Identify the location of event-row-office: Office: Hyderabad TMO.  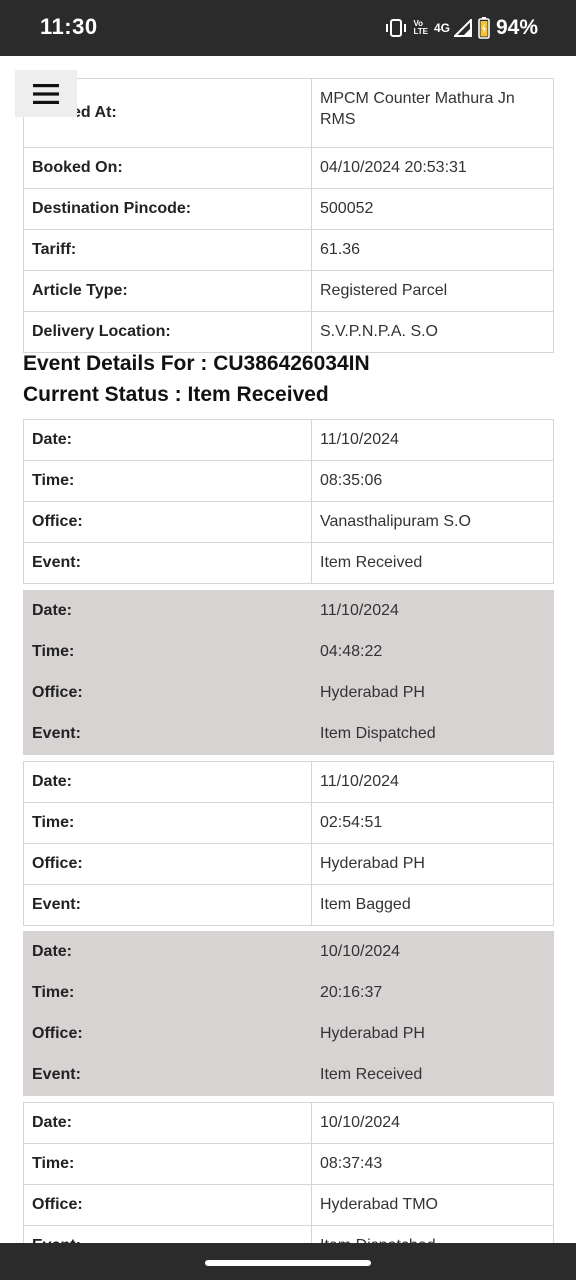
(288, 1205).